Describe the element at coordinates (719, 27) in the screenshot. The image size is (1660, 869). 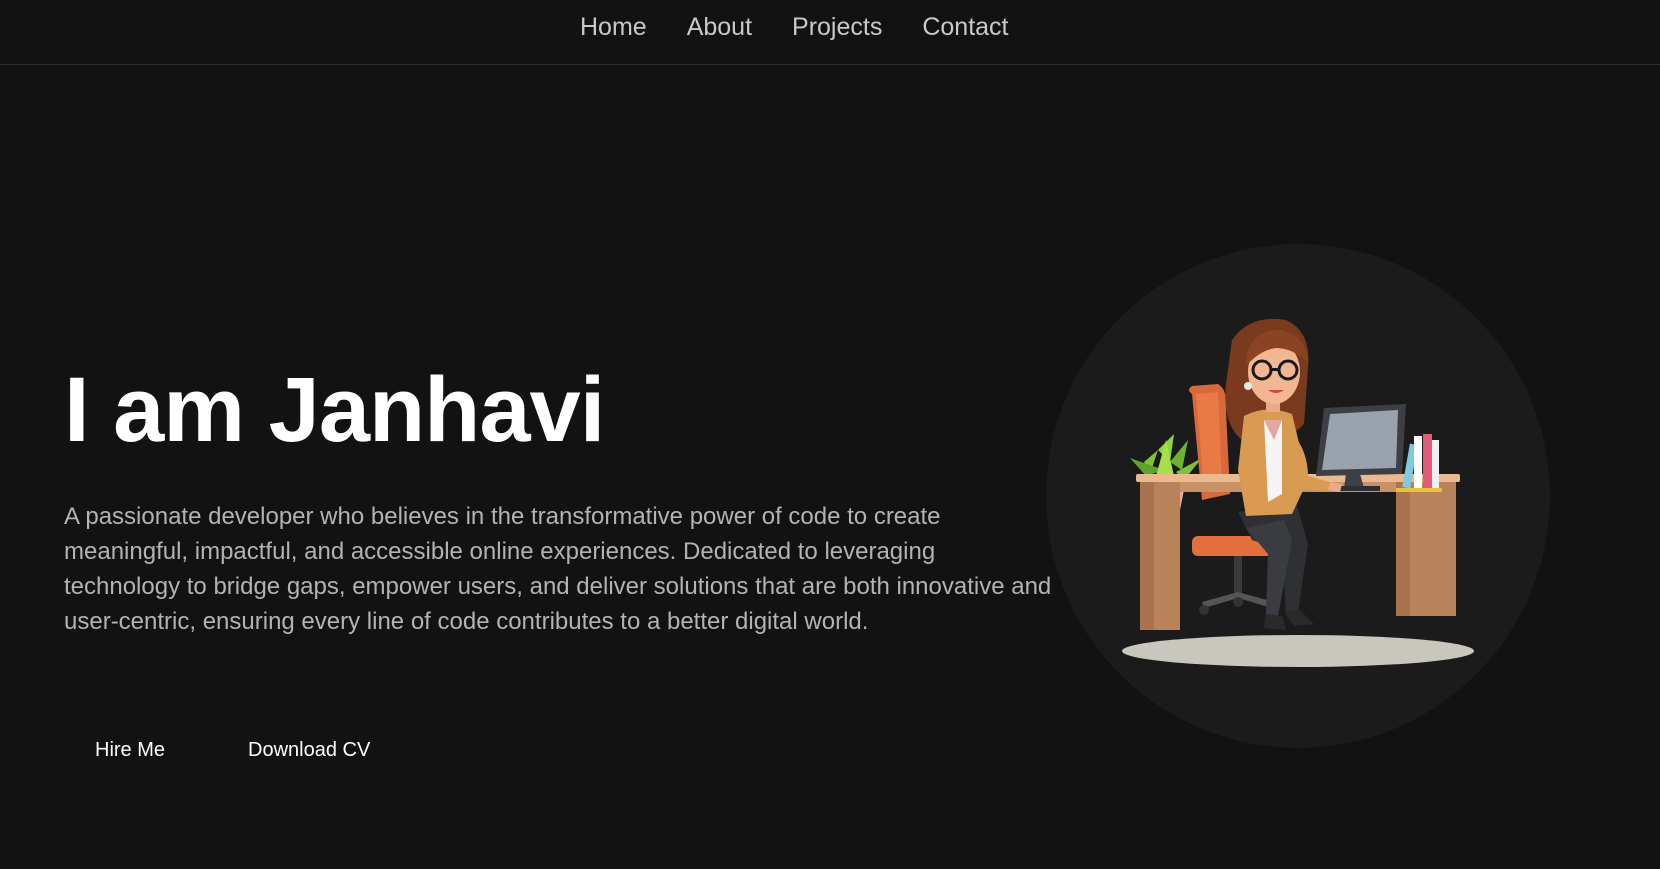
I see `nav-about-link: About` at that location.